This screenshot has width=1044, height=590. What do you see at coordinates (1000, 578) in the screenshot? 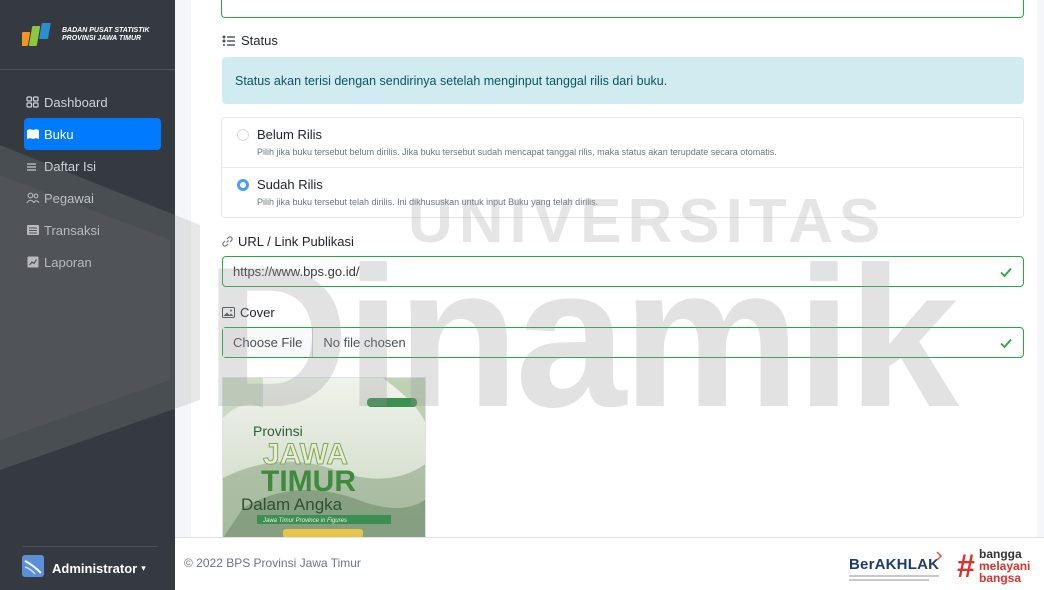
I see `bangsa-text: bangsa` at bounding box center [1000, 578].